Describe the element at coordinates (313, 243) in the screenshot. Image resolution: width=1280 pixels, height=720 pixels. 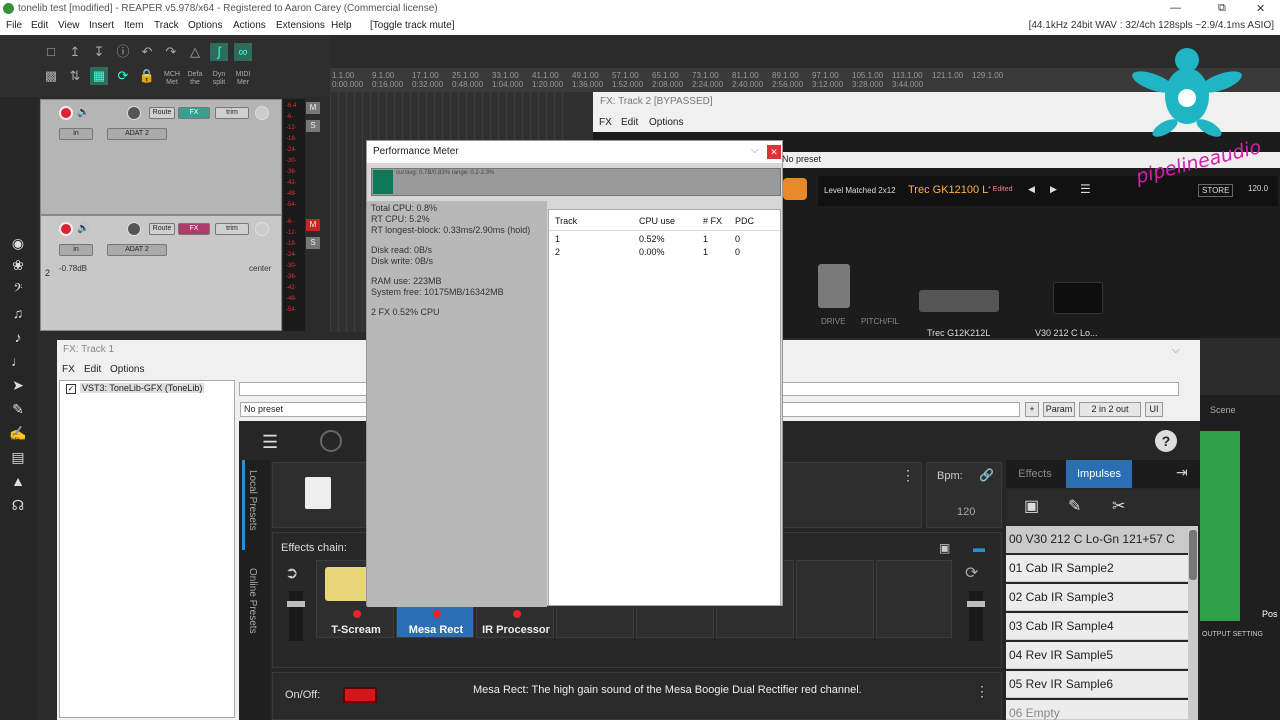
I see `track-2-solo-button: S` at that location.